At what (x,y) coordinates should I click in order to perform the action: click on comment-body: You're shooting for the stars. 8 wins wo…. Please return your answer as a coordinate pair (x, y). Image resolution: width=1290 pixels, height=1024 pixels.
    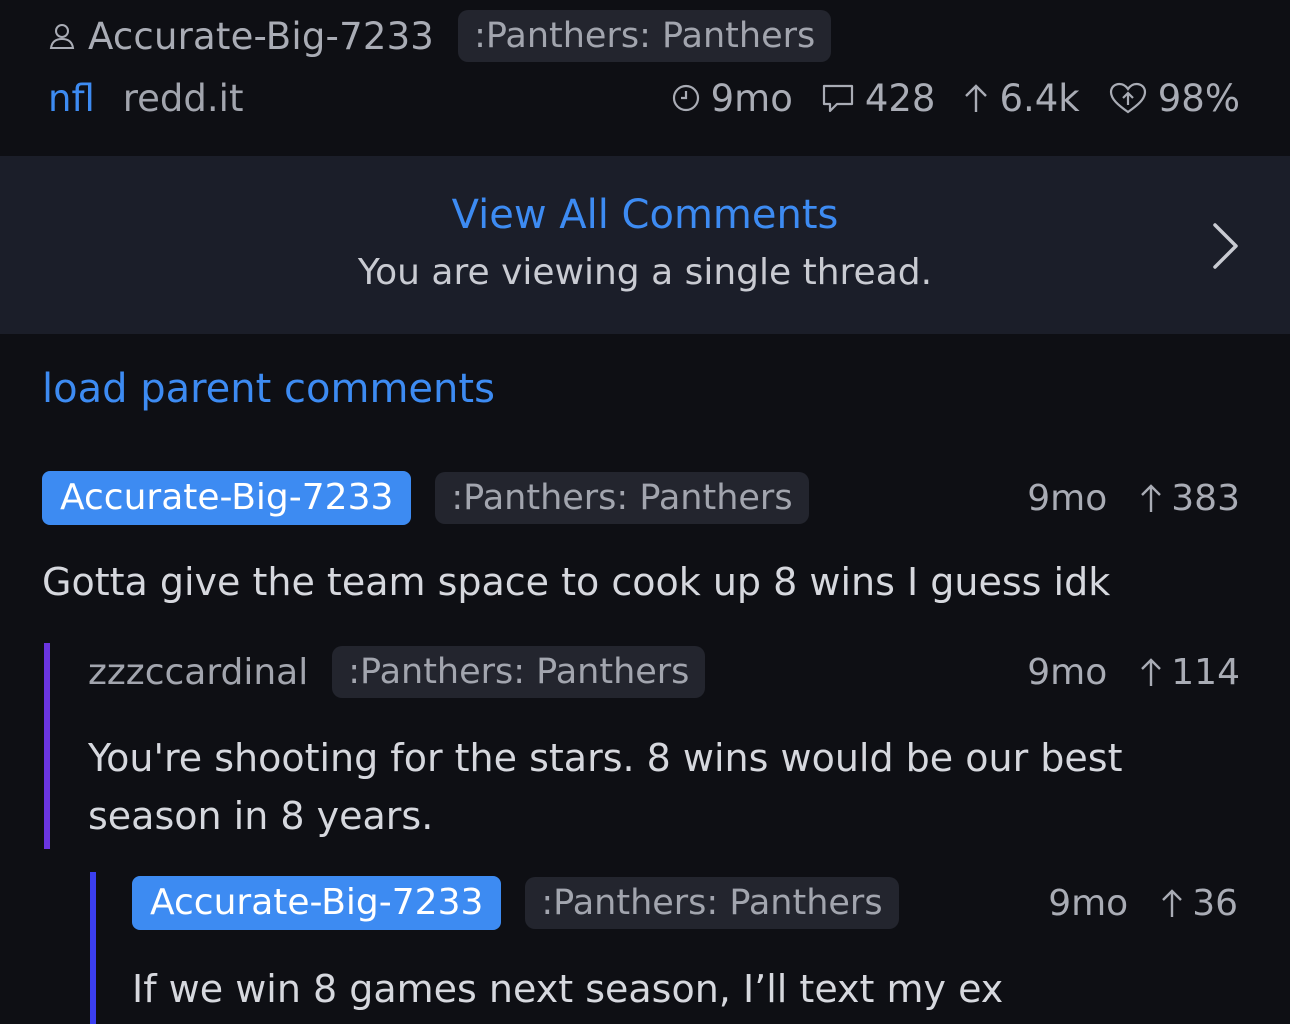
    Looking at the image, I should click on (605, 787).